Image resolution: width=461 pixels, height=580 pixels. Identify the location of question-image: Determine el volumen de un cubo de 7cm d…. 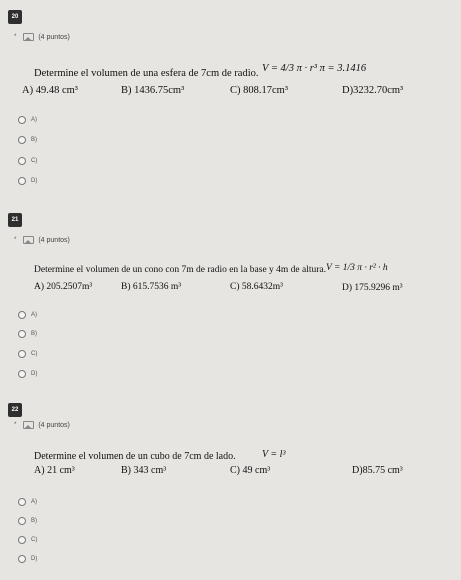
(230, 466).